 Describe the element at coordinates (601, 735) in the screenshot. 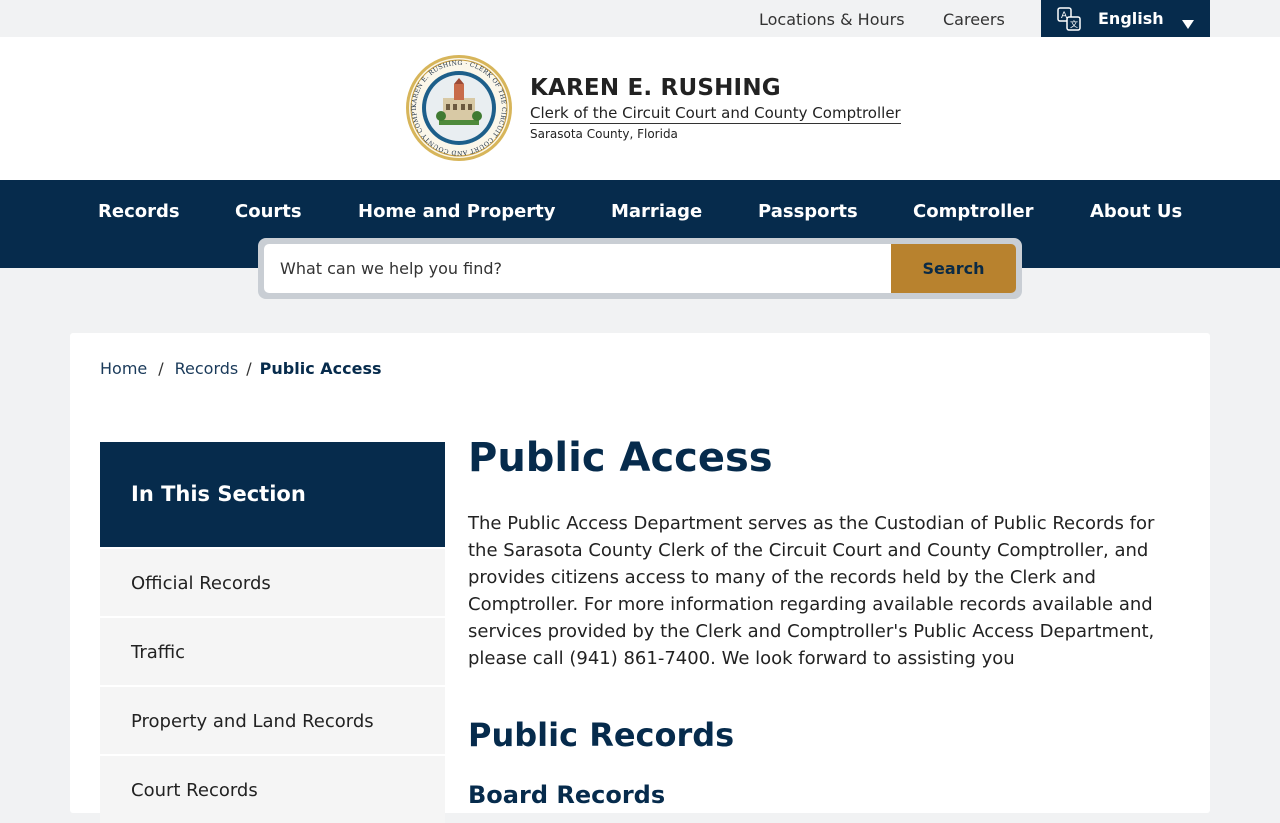

I see `section-title-public-records: Public Records` at that location.